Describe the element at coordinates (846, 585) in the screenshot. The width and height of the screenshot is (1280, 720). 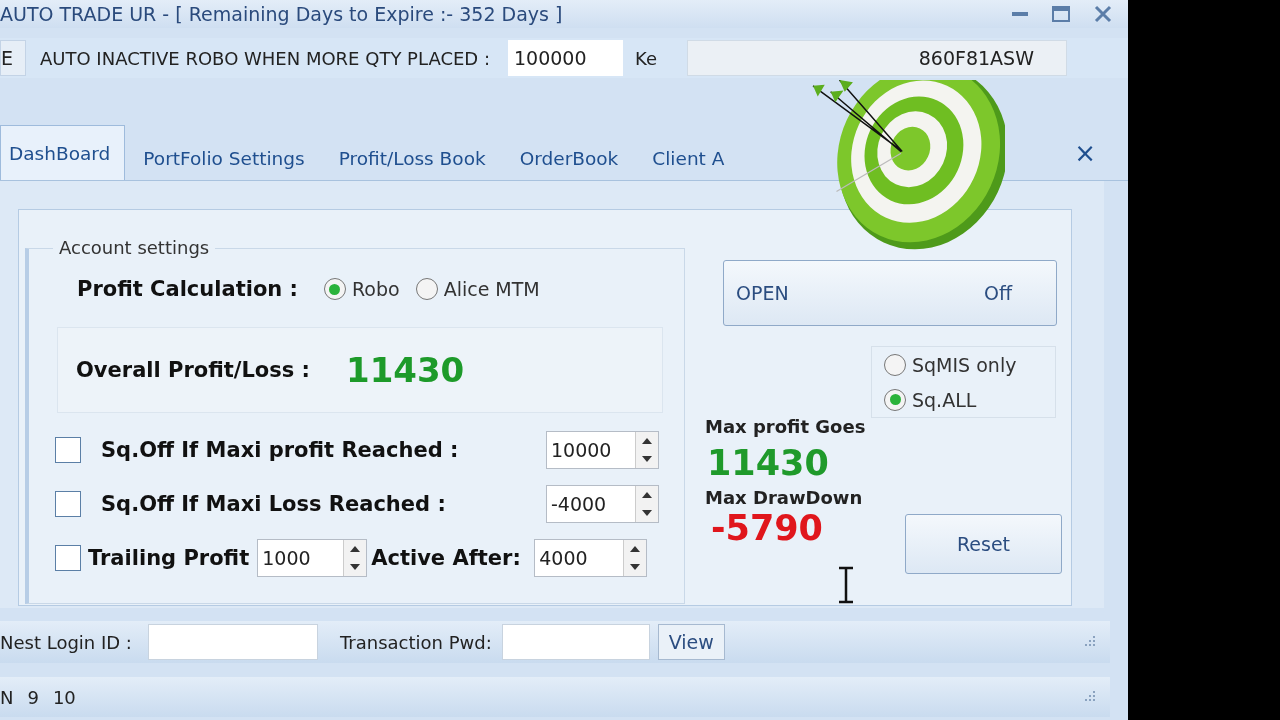
I see `text-cursor-icon` at that location.